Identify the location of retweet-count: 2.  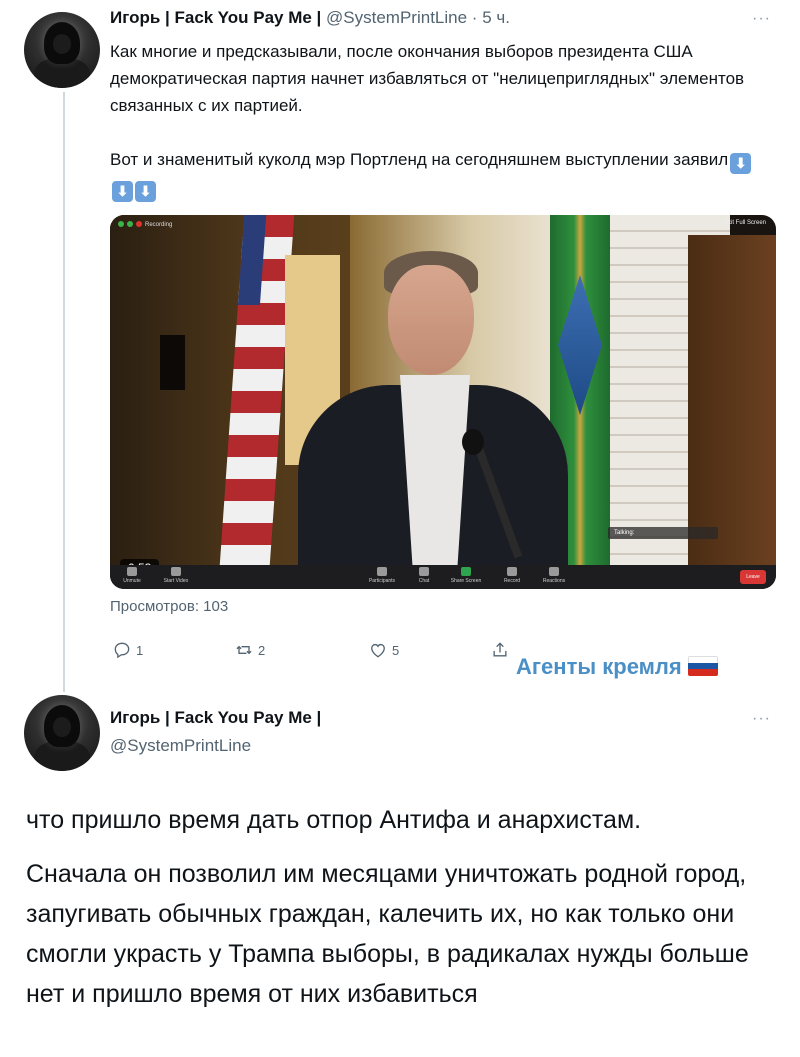
(262, 650).